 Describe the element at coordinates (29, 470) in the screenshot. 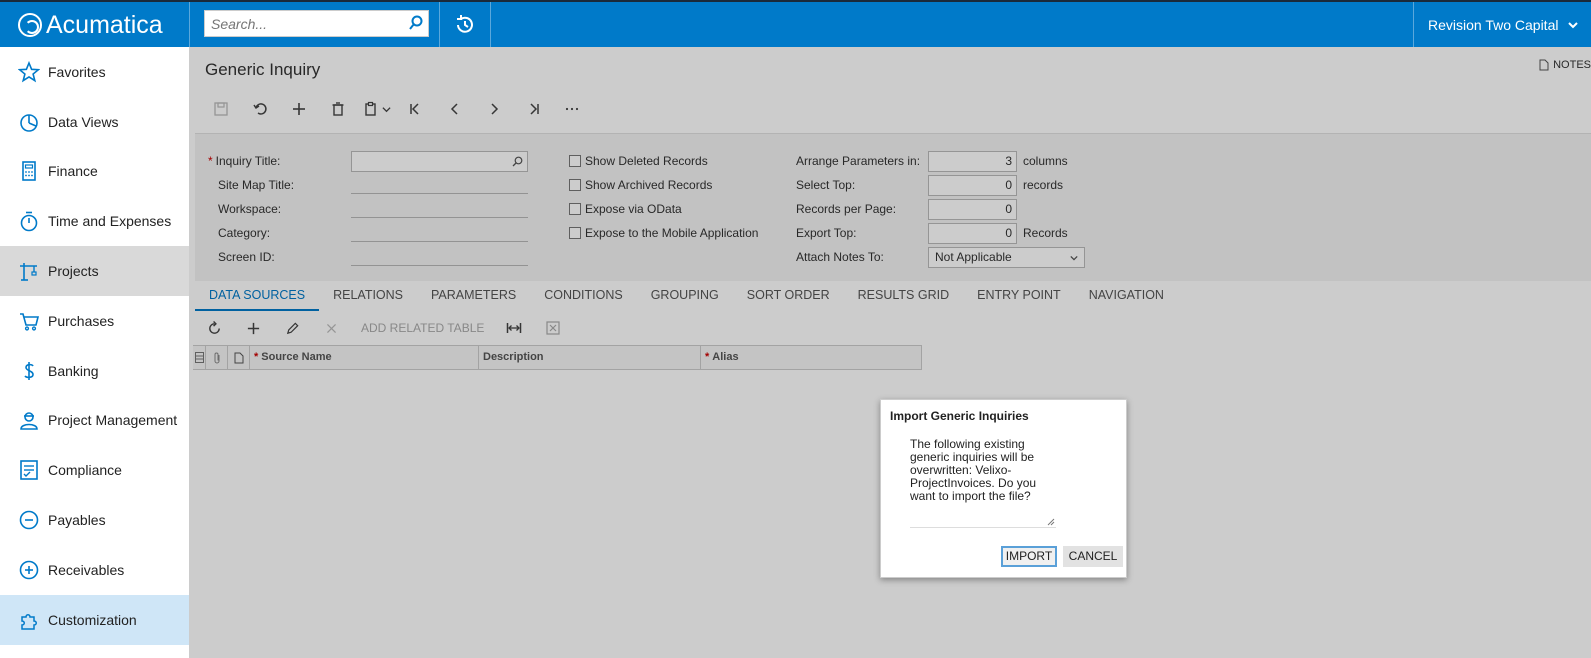

I see `checklist-icon` at that location.